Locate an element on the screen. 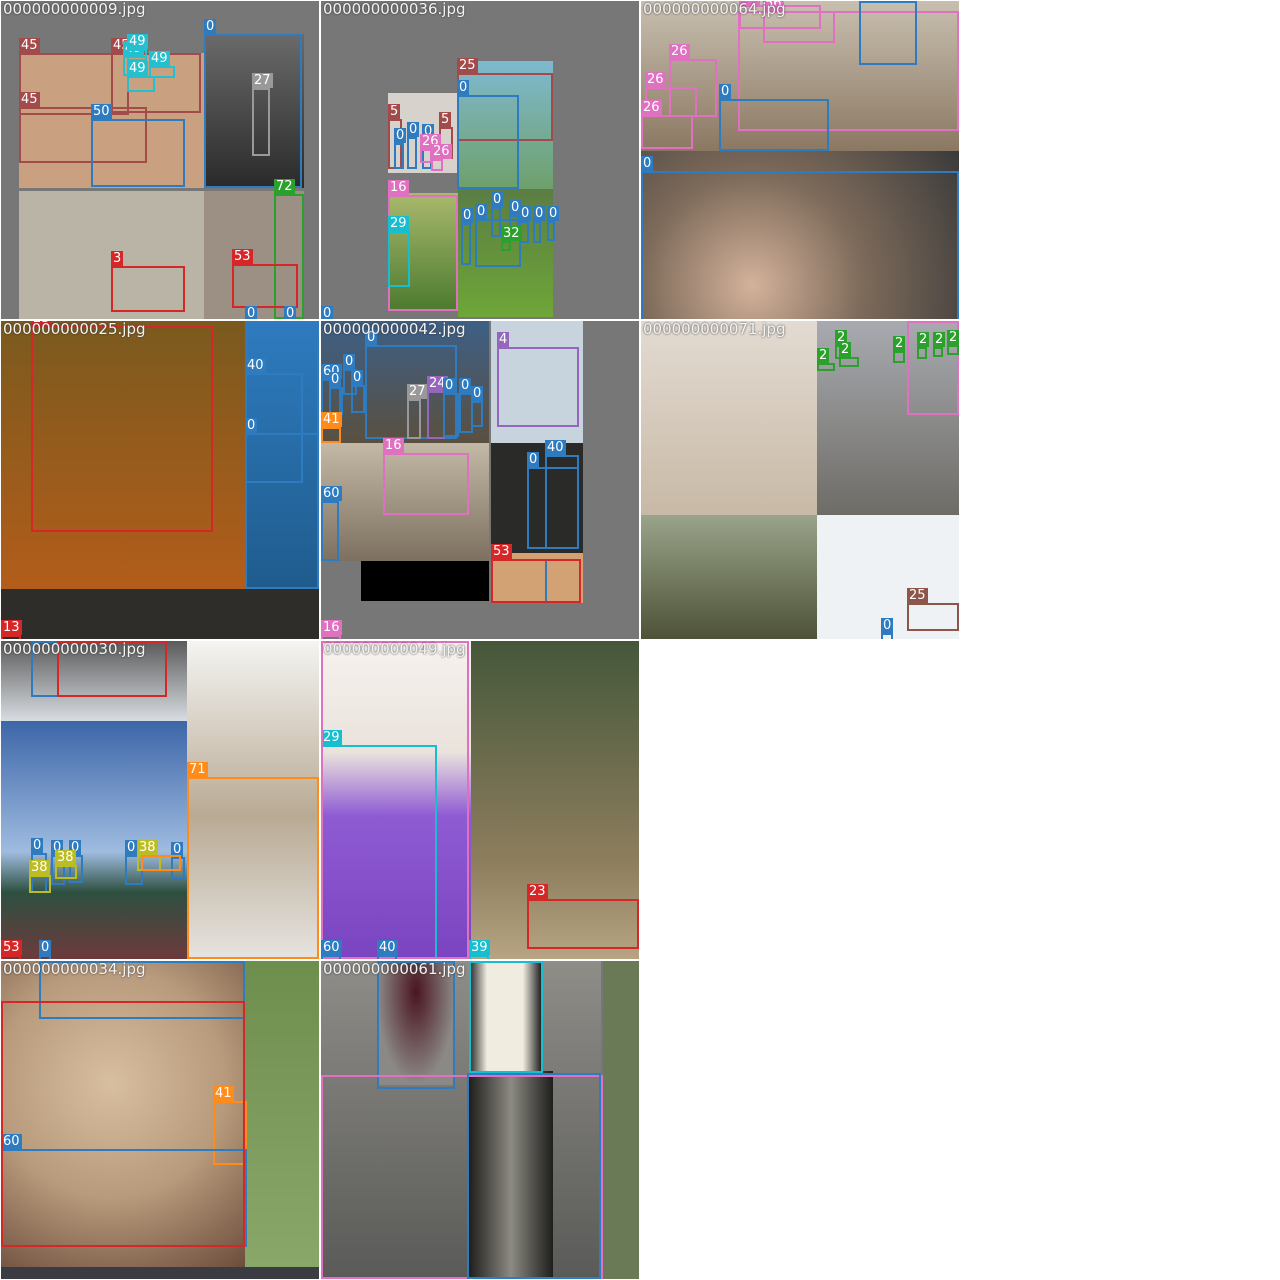  photo-tennis-court is located at coordinates (94, 840).